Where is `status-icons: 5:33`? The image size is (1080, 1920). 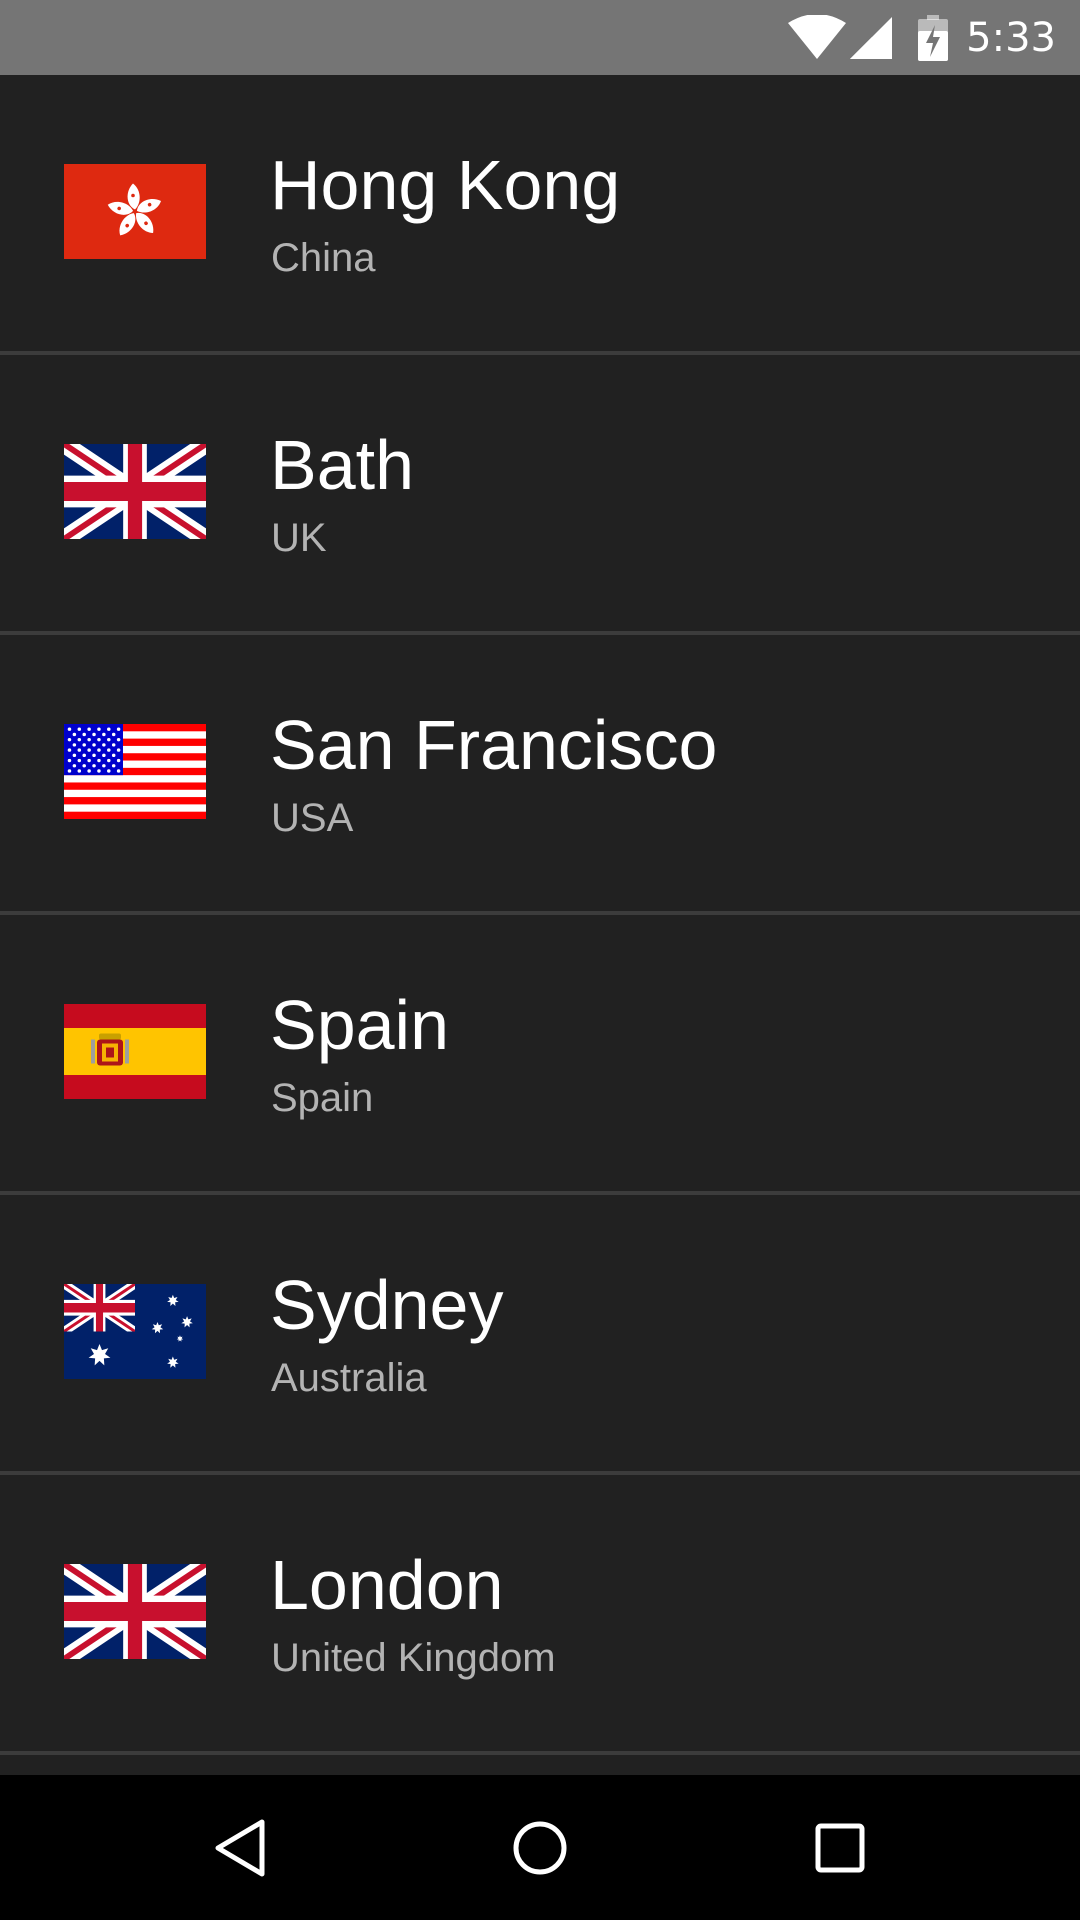 status-icons: 5:33 is located at coordinates (922, 37).